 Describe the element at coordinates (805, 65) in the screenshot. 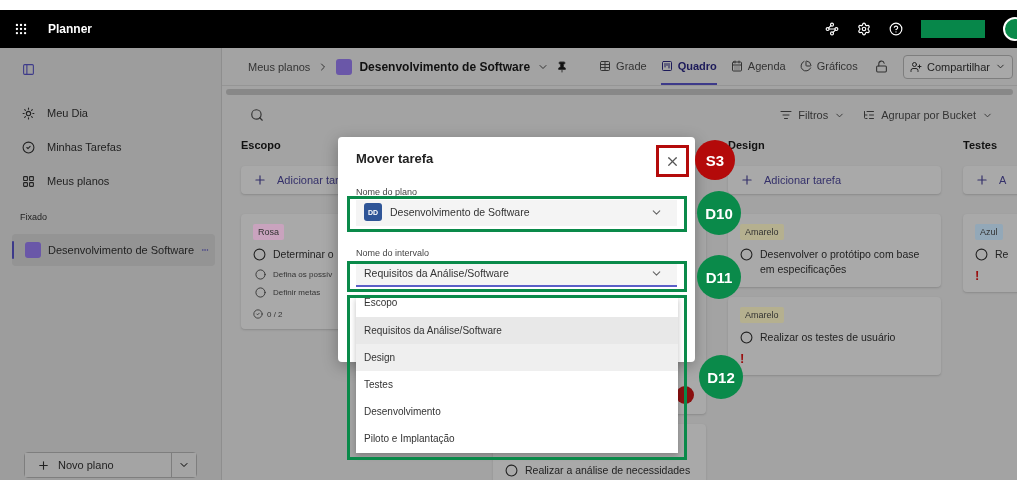

I see `chart-icon` at that location.